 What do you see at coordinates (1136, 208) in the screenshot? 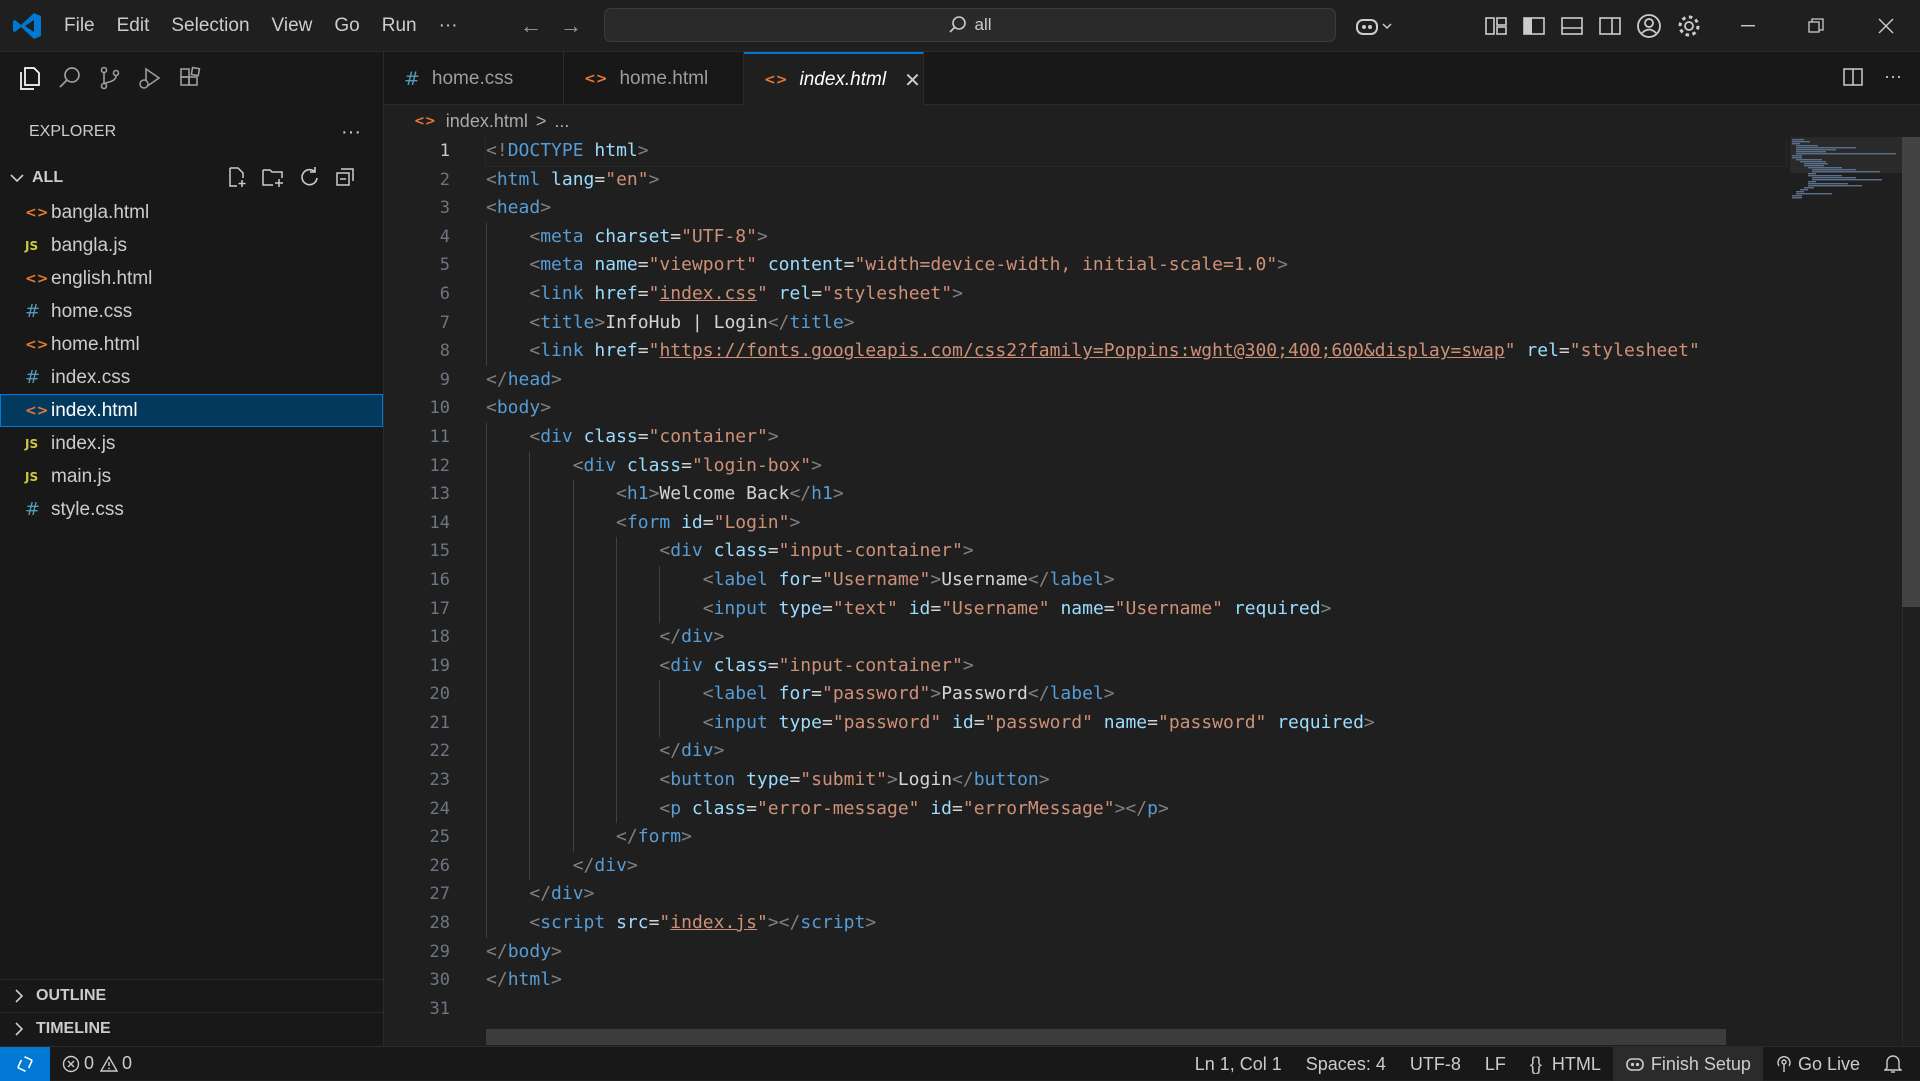
I see `code-line: <head>` at bounding box center [1136, 208].